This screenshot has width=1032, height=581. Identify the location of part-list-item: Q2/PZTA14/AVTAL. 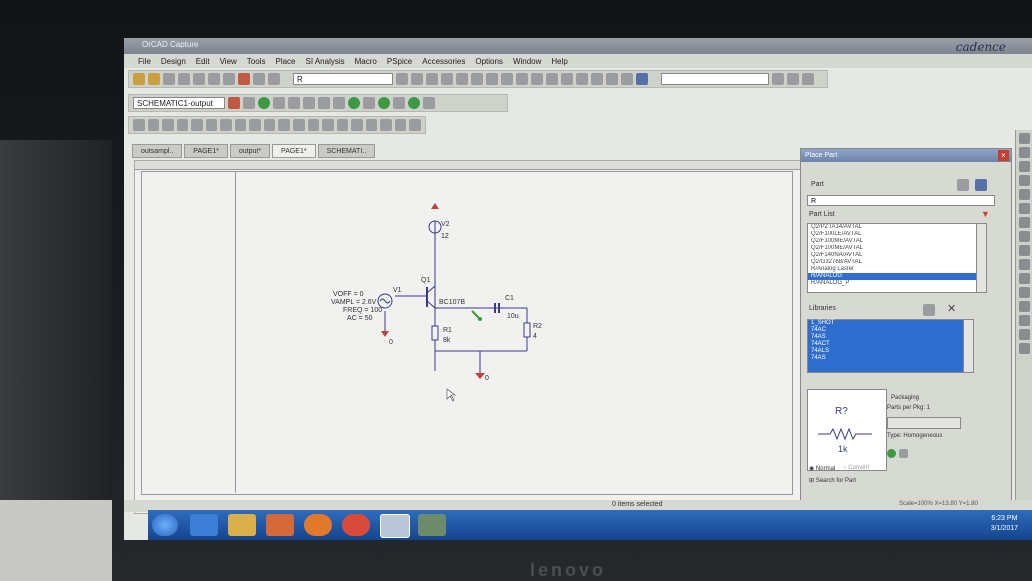
(892, 227).